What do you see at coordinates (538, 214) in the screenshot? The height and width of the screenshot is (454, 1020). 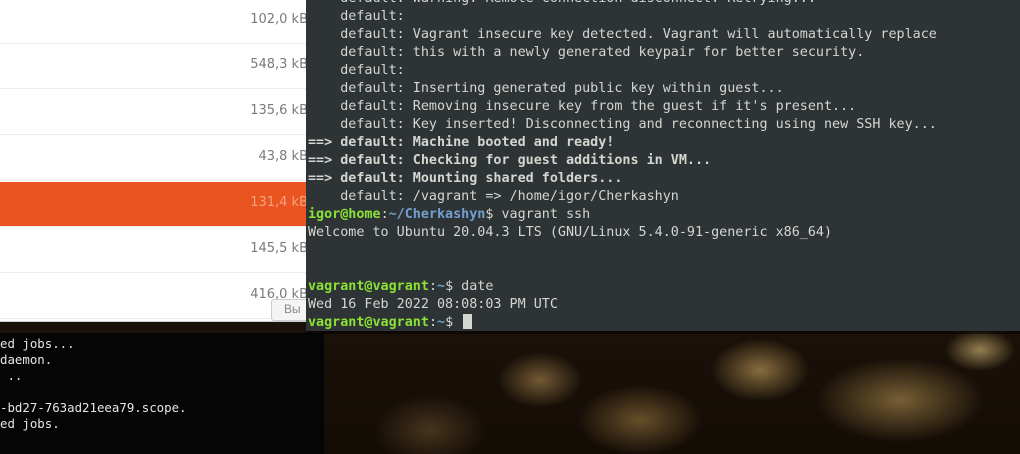 I see `prompt-command: $ vagrant ssh` at bounding box center [538, 214].